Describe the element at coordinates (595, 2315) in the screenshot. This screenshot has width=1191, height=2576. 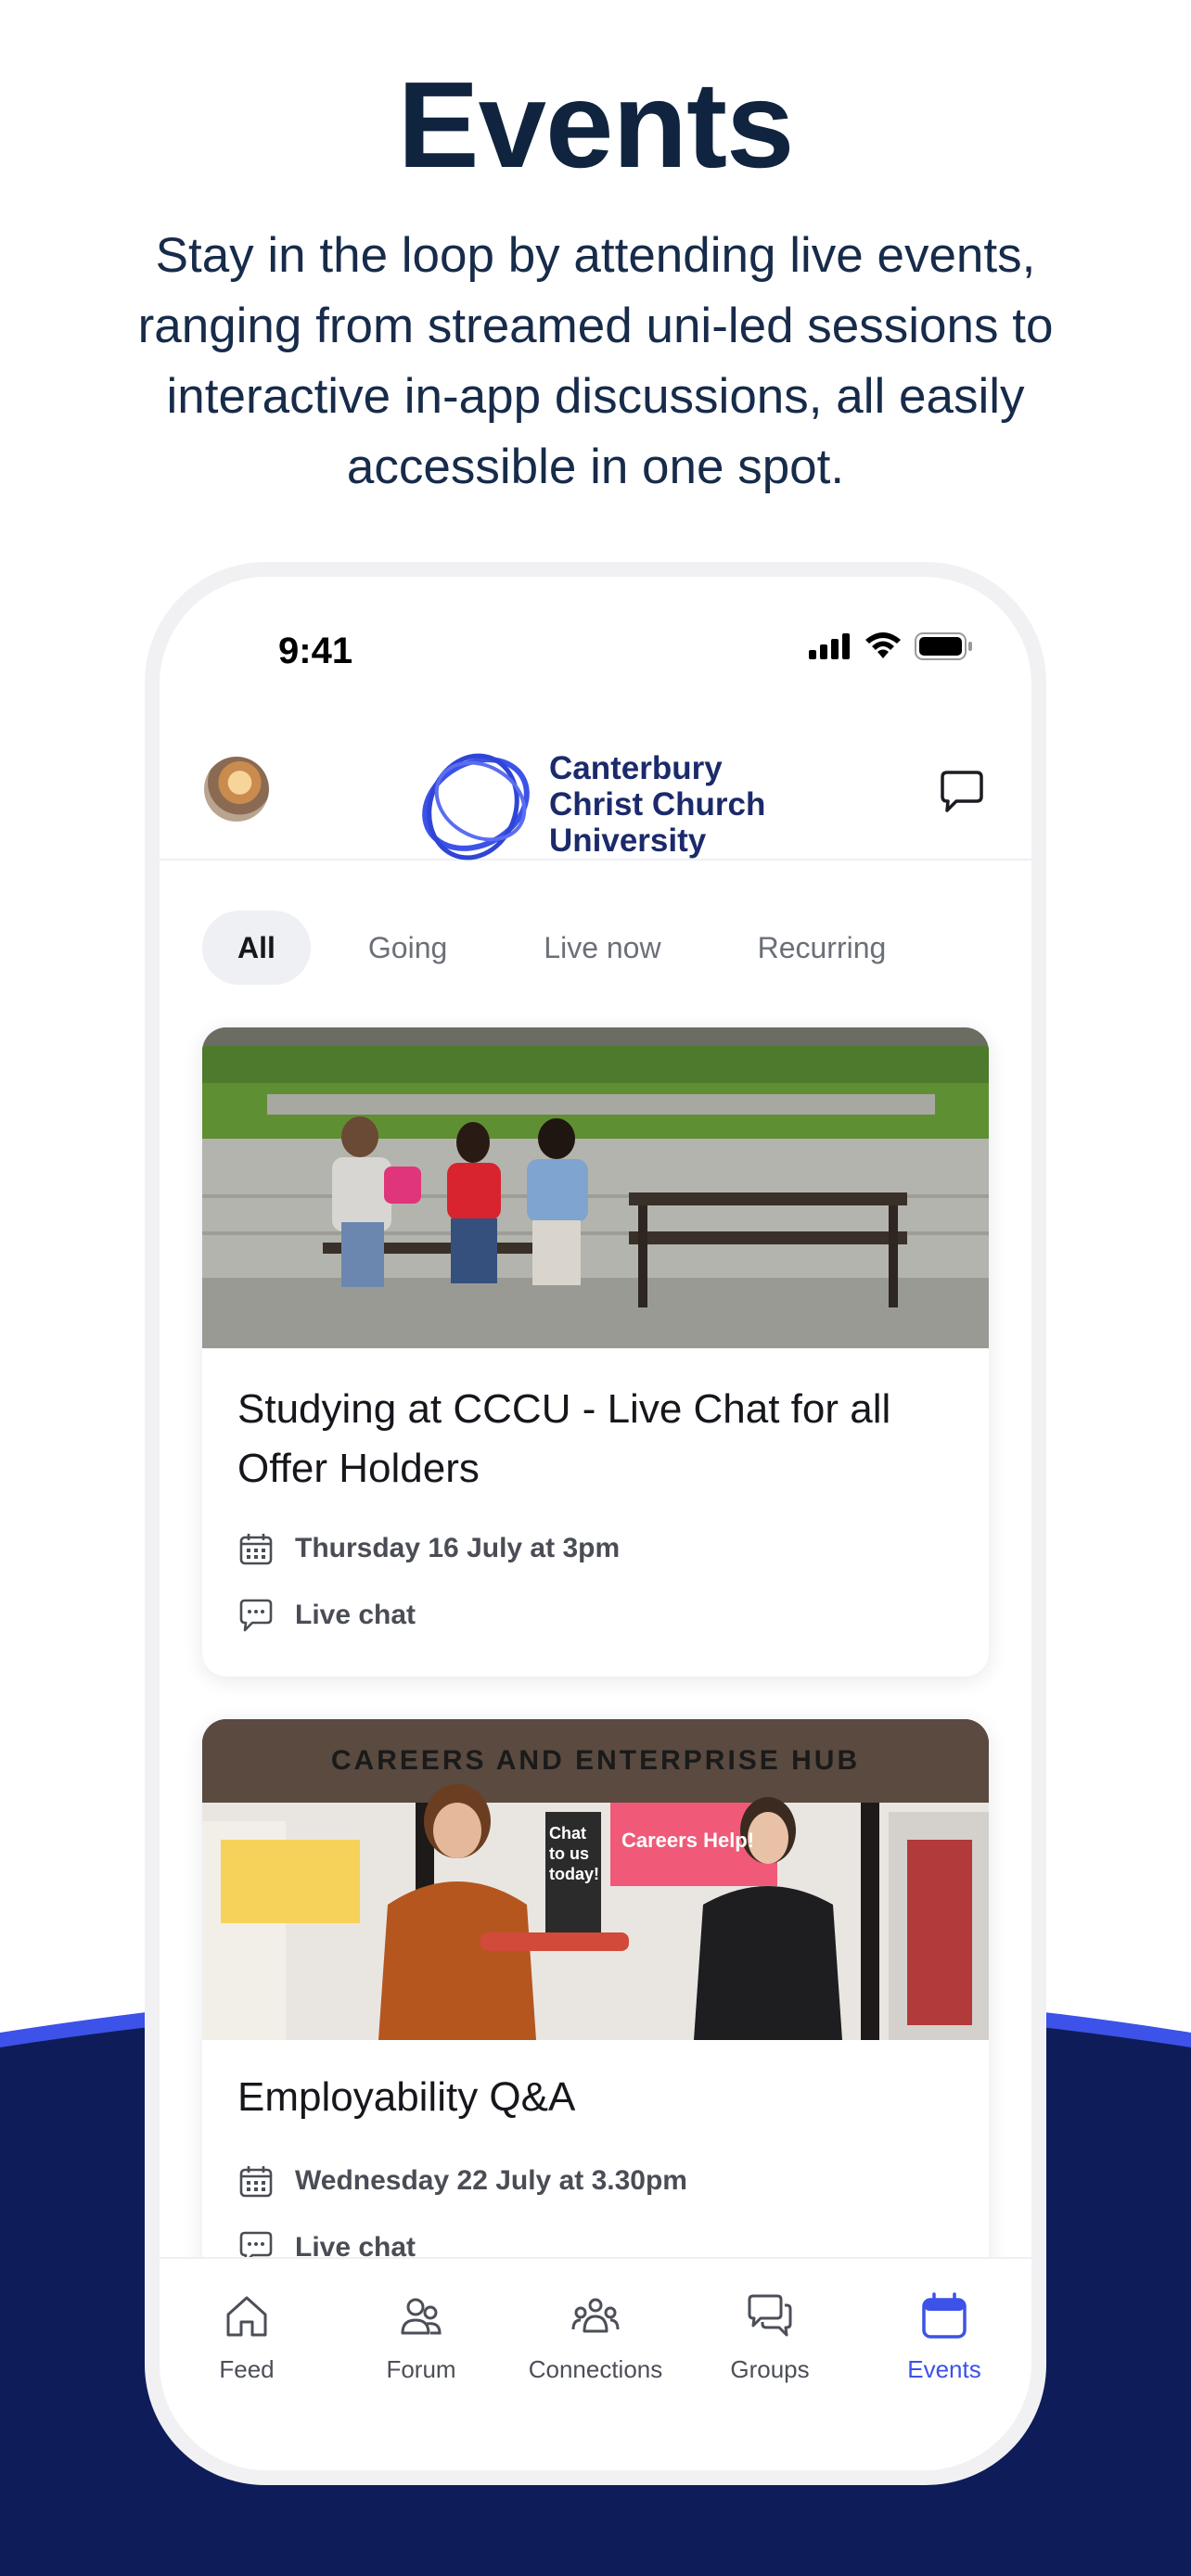
I see `connections-icon` at that location.